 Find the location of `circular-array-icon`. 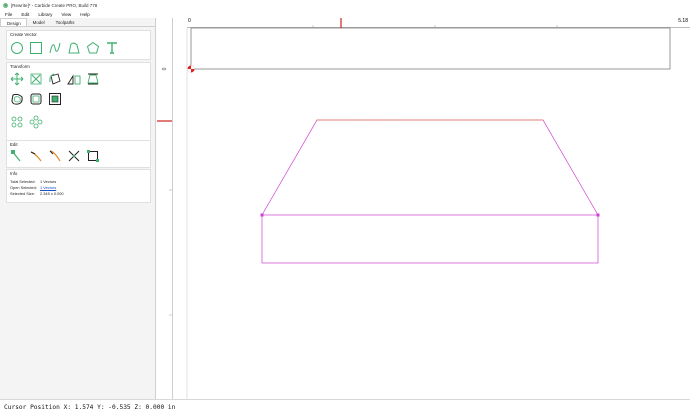

circular-array-icon is located at coordinates (17, 122).